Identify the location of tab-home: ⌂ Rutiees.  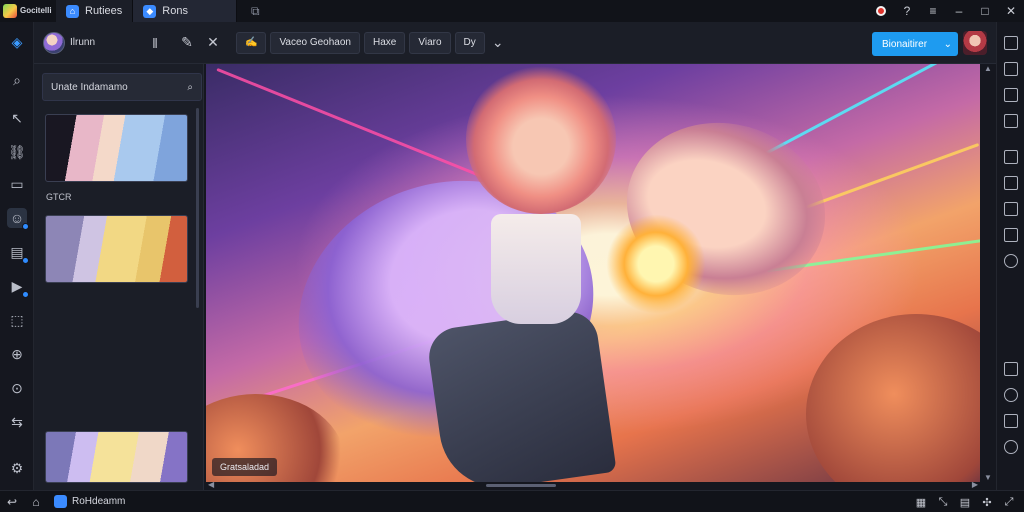
(95, 11).